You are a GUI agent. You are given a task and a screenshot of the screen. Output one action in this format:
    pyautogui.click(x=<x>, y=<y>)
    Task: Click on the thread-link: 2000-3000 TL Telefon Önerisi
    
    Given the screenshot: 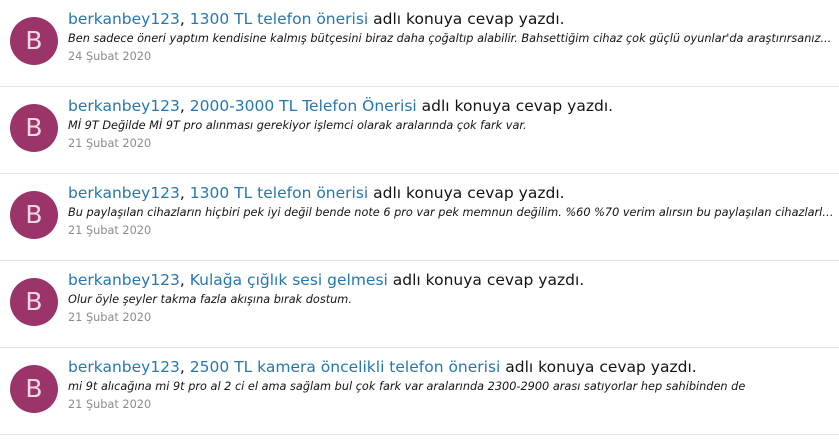 What is the action you would take?
    pyautogui.click(x=303, y=106)
    